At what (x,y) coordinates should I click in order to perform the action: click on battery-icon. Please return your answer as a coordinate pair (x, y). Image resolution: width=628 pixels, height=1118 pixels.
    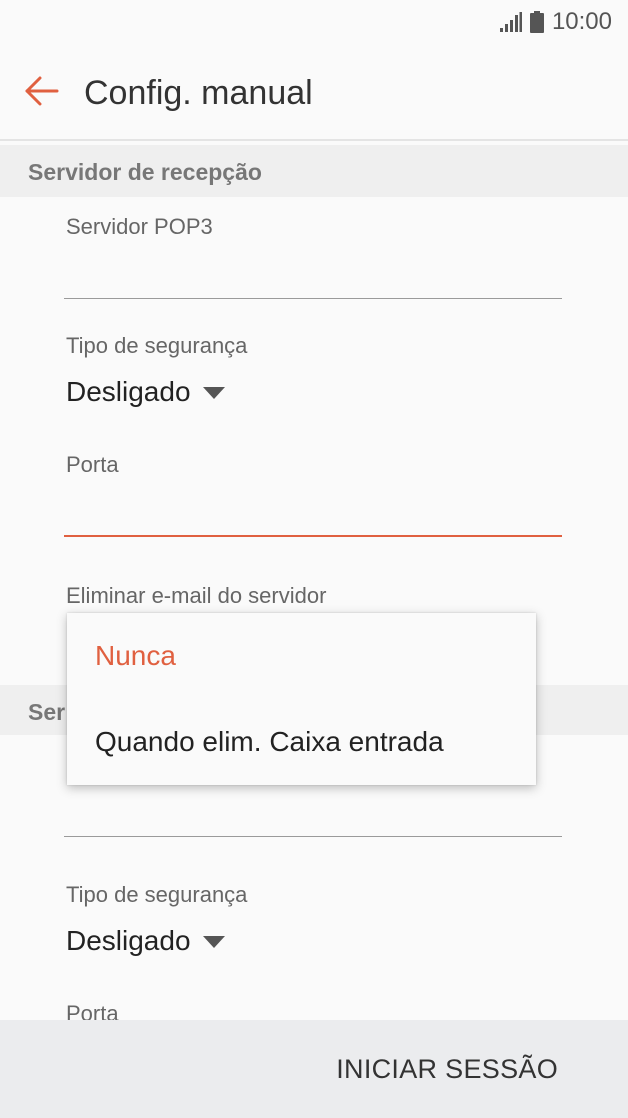
    Looking at the image, I should click on (536, 22).